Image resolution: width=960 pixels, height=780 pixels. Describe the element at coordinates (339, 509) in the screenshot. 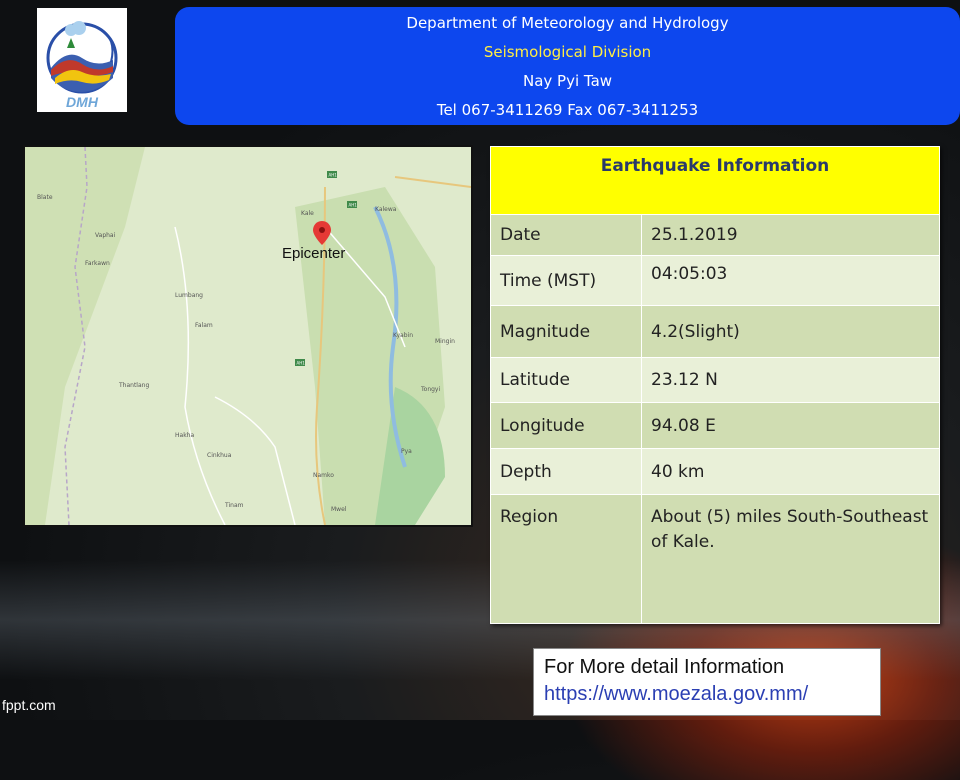

I see `place-label: Mwel` at that location.